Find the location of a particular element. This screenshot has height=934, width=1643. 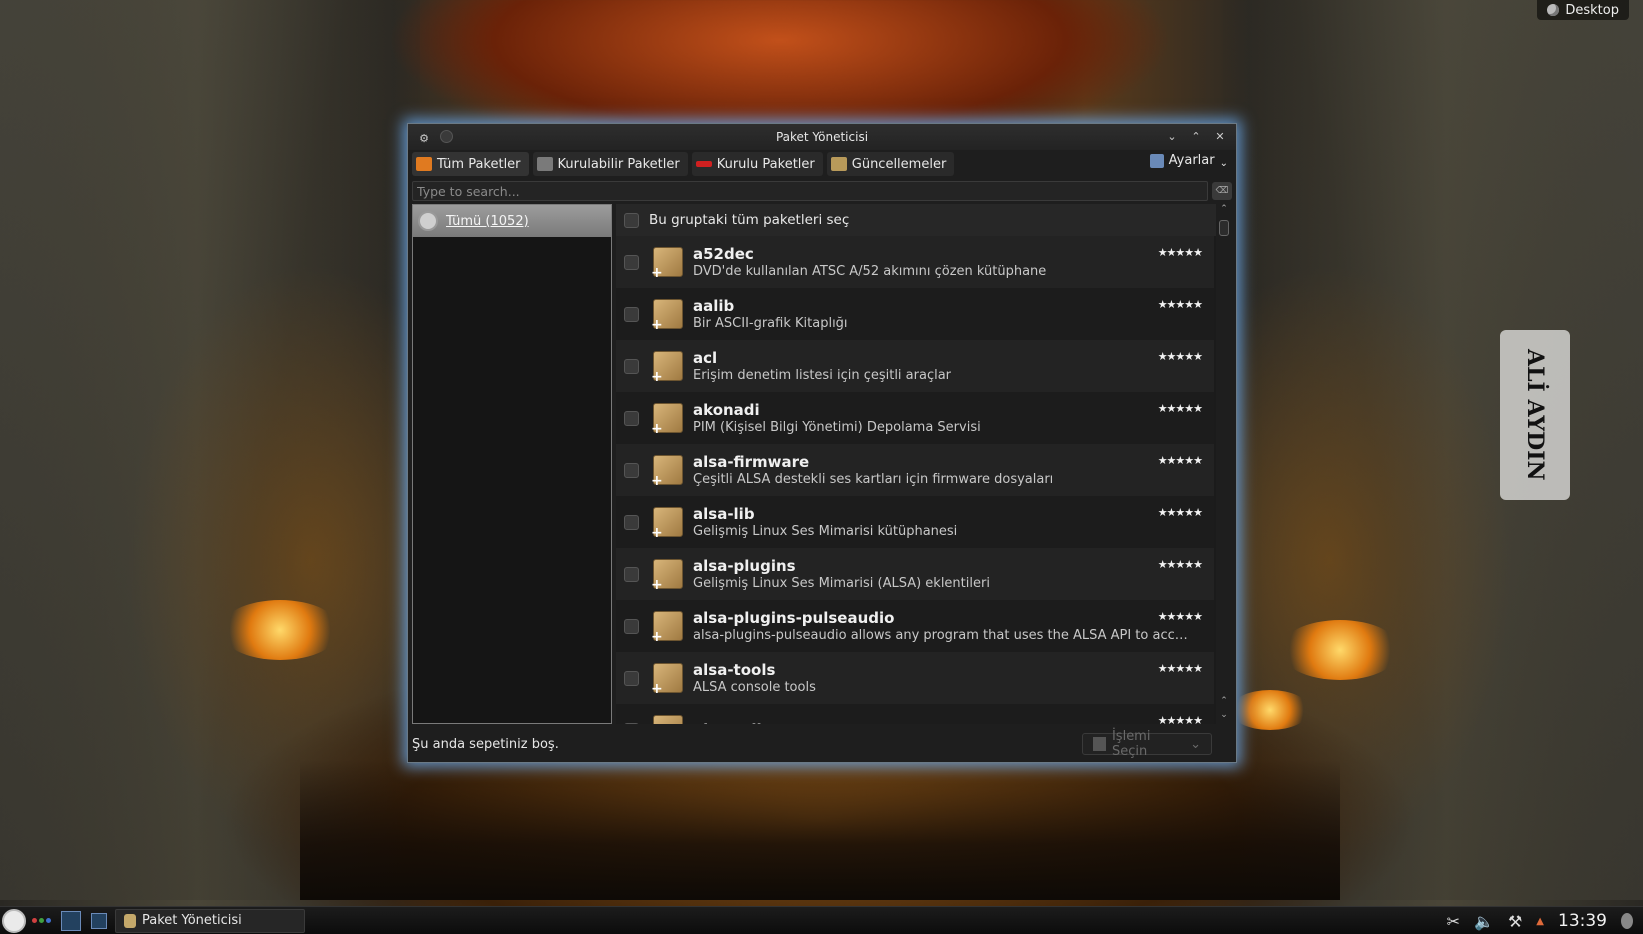

package-name: aalib is located at coordinates (714, 306).